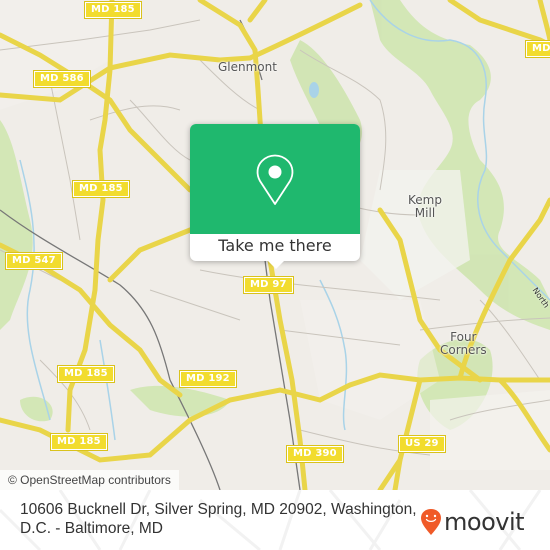  I want to click on popup-header, so click(275, 179).